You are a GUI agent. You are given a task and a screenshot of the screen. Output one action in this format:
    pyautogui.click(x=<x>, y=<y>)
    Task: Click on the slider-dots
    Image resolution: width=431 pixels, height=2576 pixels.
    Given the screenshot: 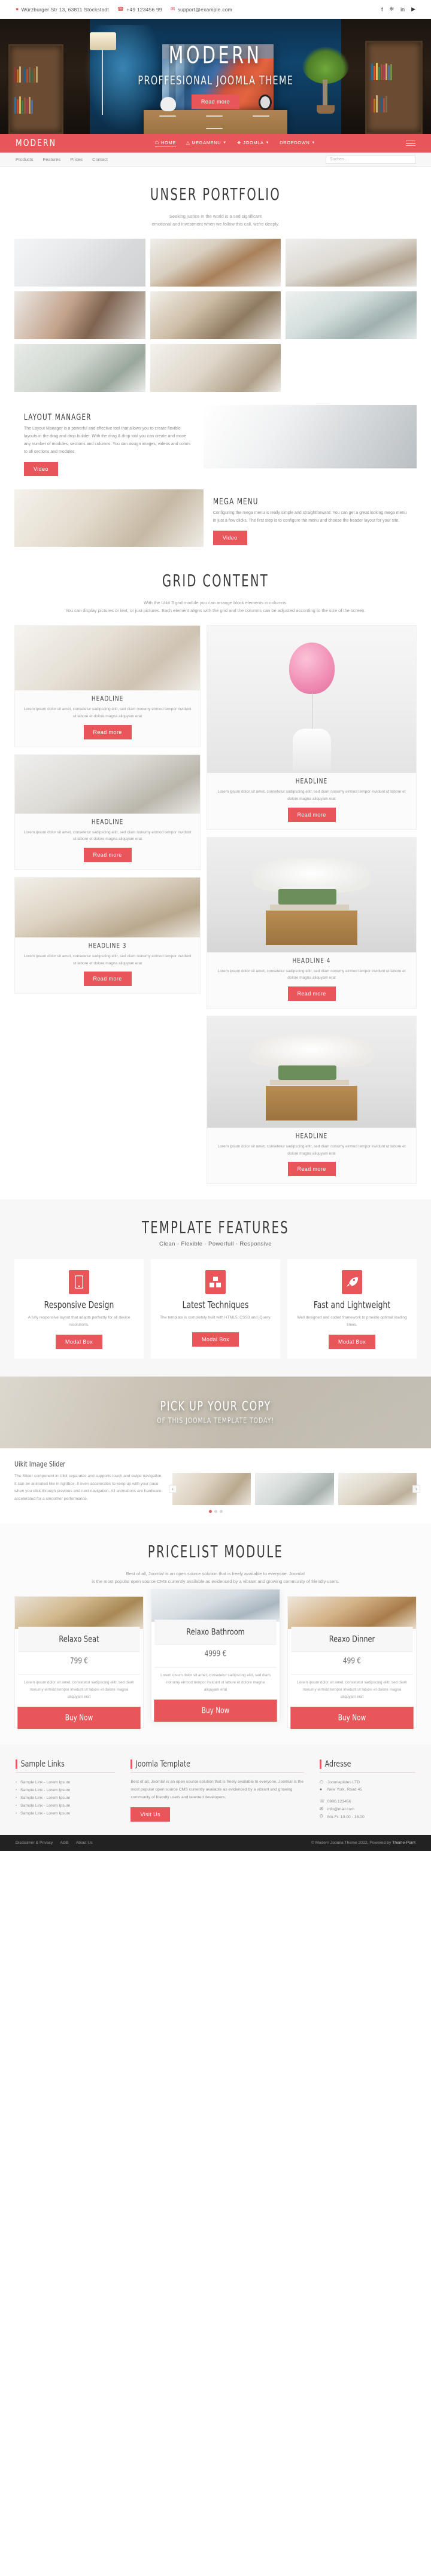 What is the action you would take?
    pyautogui.click(x=215, y=1511)
    